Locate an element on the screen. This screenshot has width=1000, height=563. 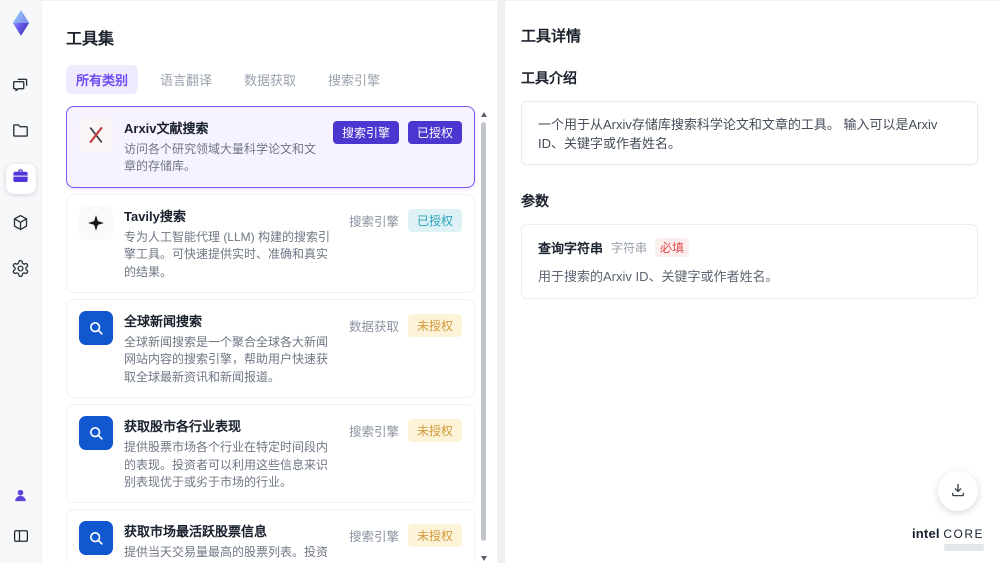
briefcase-icon is located at coordinates (20, 179).